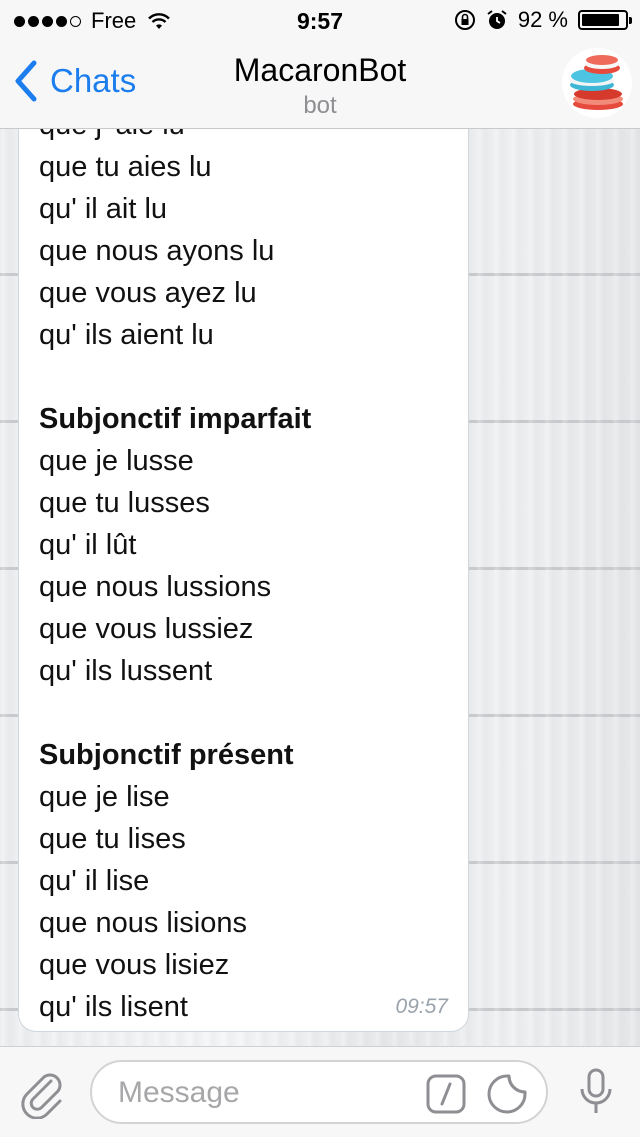 The width and height of the screenshot is (640, 1137). Describe the element at coordinates (134, 965) in the screenshot. I see `message-line: que vous lisiez` at that location.